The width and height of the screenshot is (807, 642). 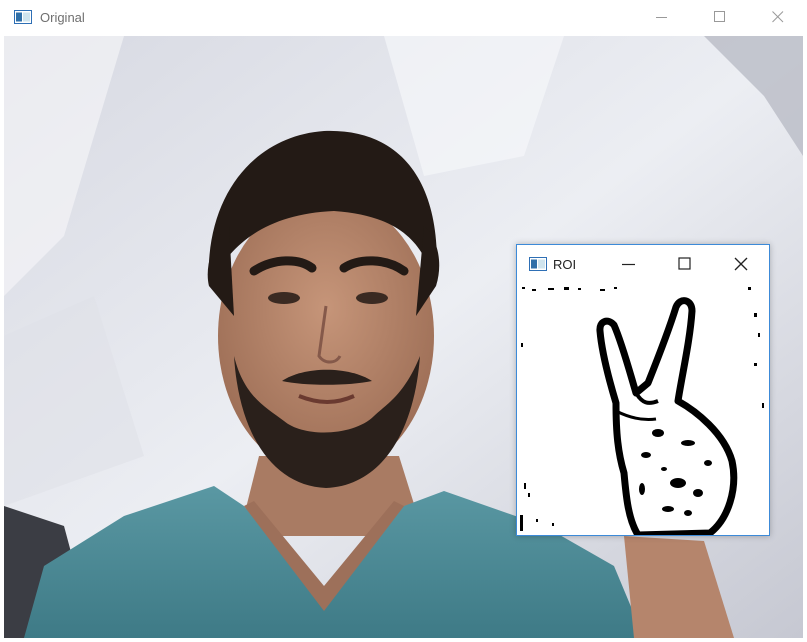 I want to click on maximize-button, so click(x=720, y=17).